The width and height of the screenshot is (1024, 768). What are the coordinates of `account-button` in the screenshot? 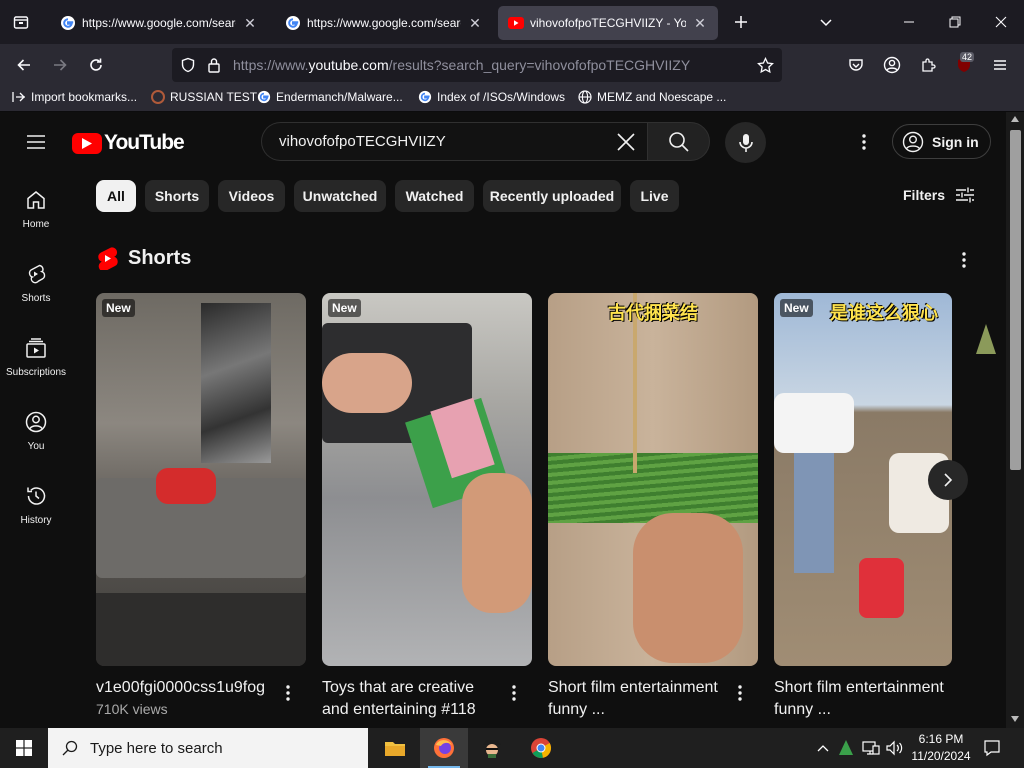 It's located at (892, 65).